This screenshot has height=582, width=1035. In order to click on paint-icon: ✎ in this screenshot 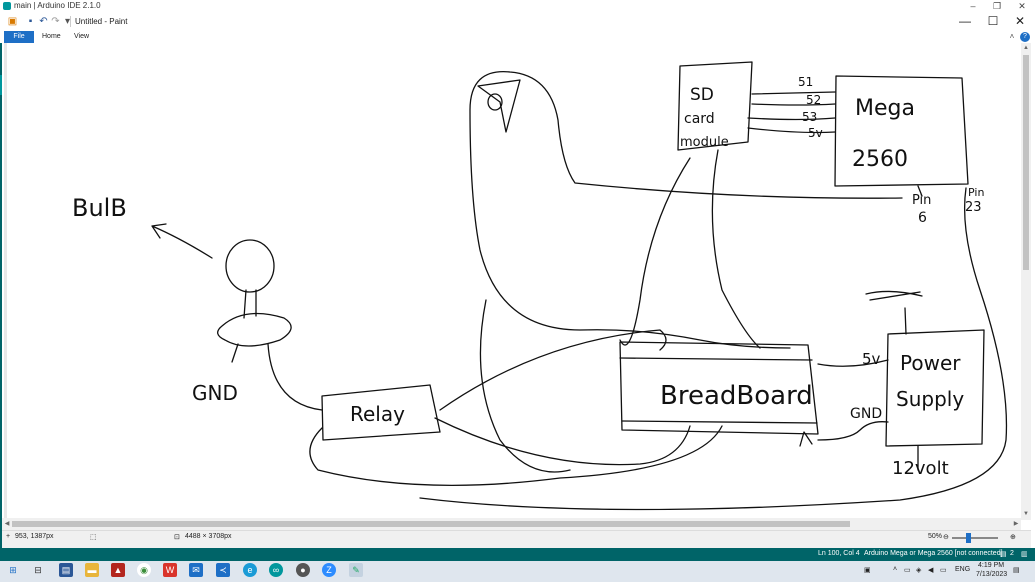, I will do `click(356, 570)`.